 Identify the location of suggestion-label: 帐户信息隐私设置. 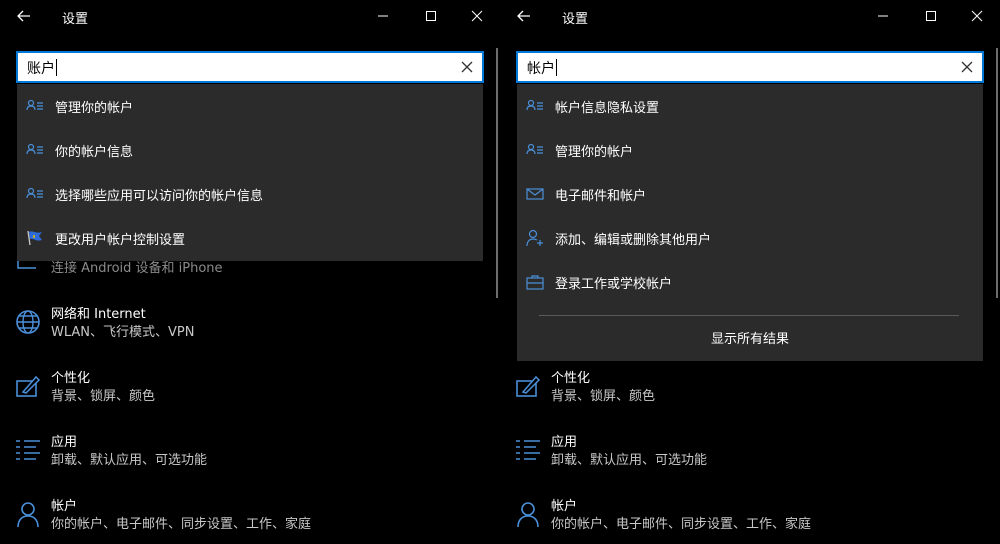
(607, 108).